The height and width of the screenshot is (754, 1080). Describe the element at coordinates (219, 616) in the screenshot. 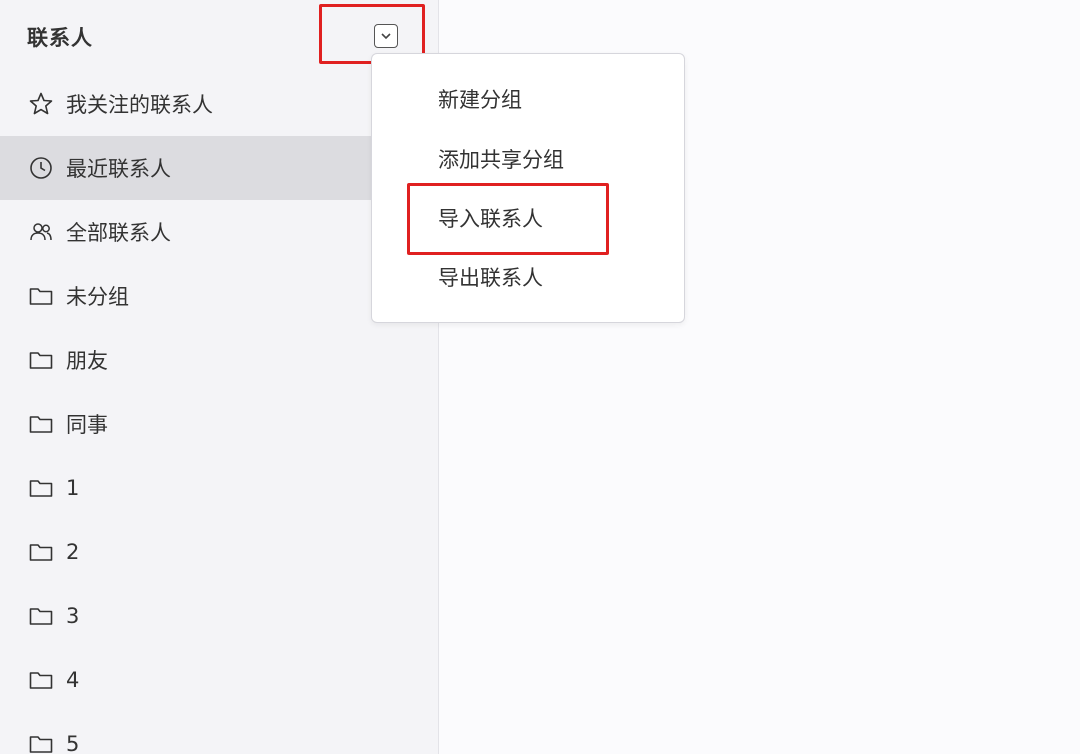

I see `sidebar-item-group-3: 3` at that location.